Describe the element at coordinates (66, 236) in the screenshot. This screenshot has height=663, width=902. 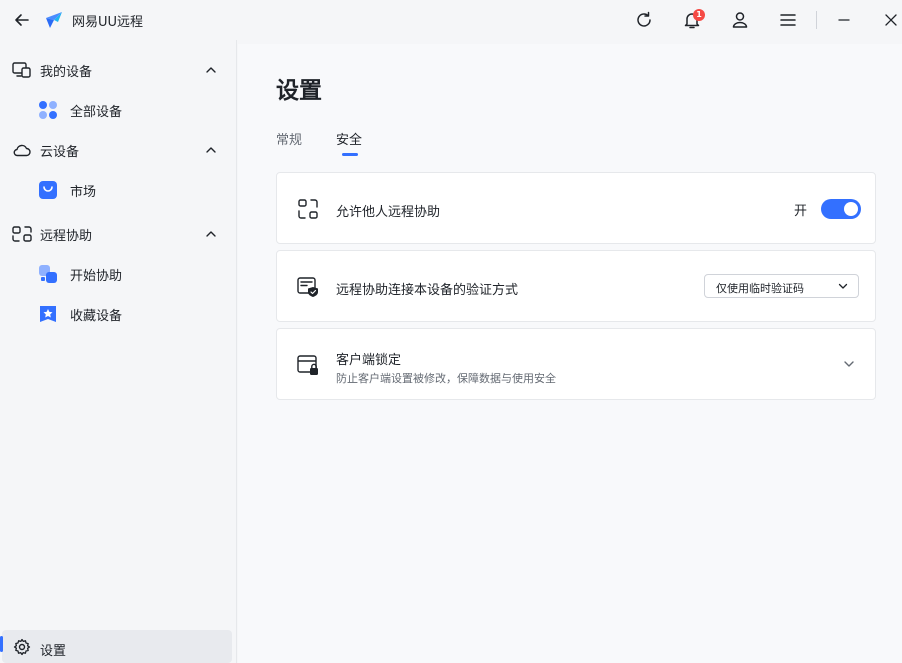
I see `sidebar-group-label: 远程协助` at that location.